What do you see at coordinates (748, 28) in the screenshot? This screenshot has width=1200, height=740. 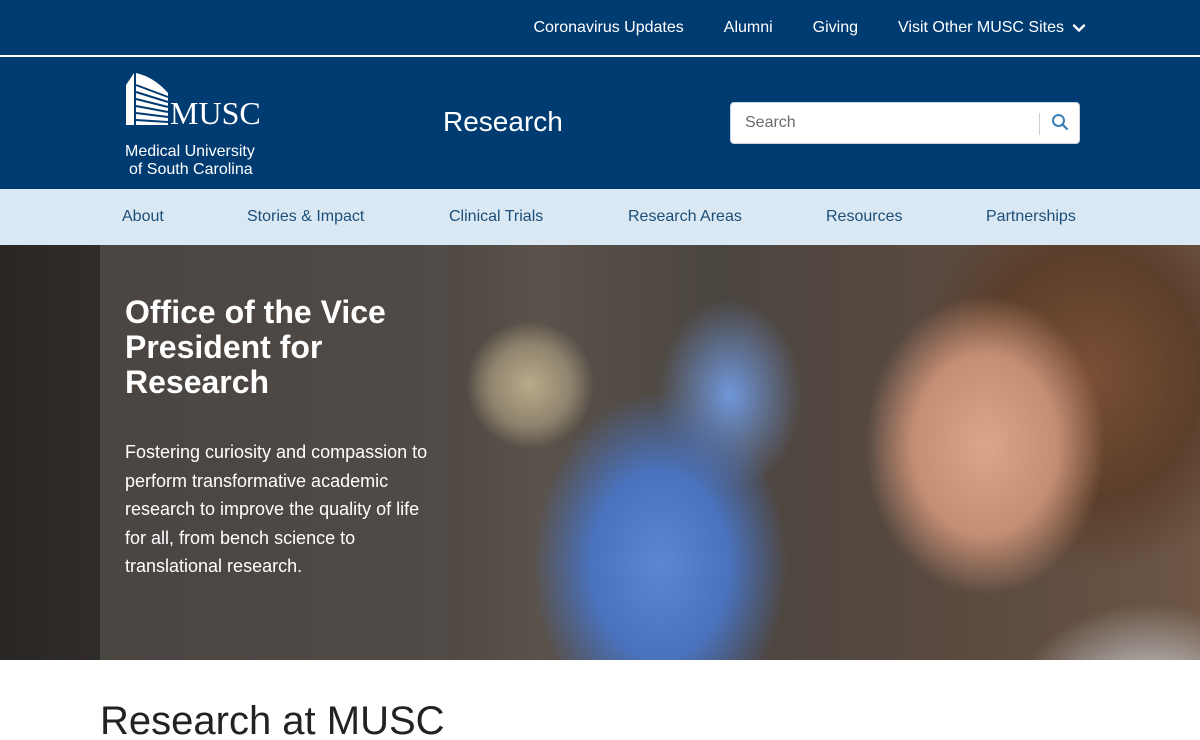 I see `utility-link-alumni: Alumni` at bounding box center [748, 28].